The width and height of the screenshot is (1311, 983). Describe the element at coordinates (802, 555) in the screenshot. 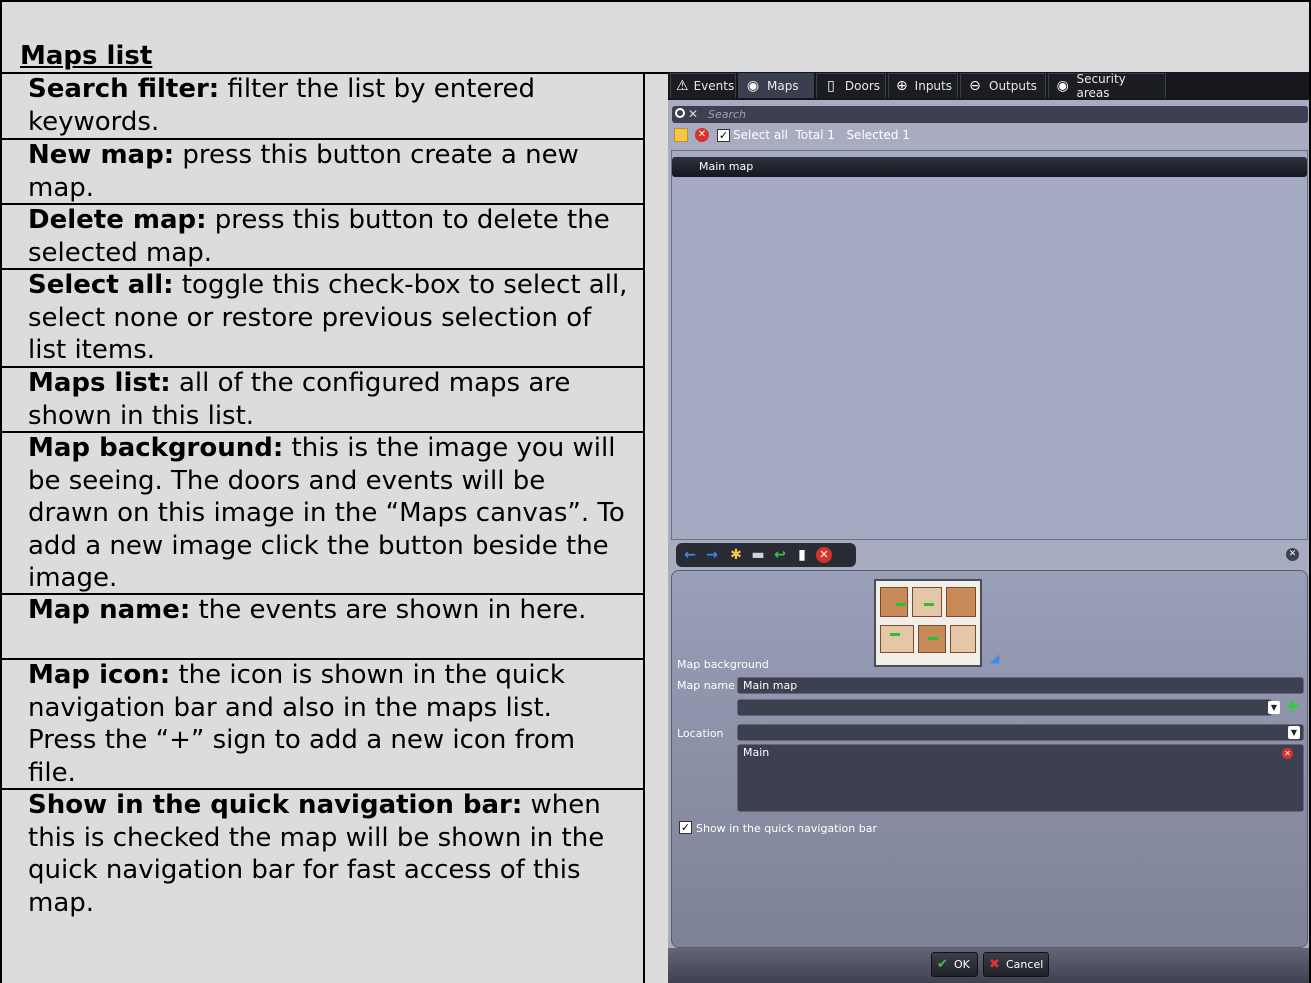

I see `copy-icon: ▮` at that location.